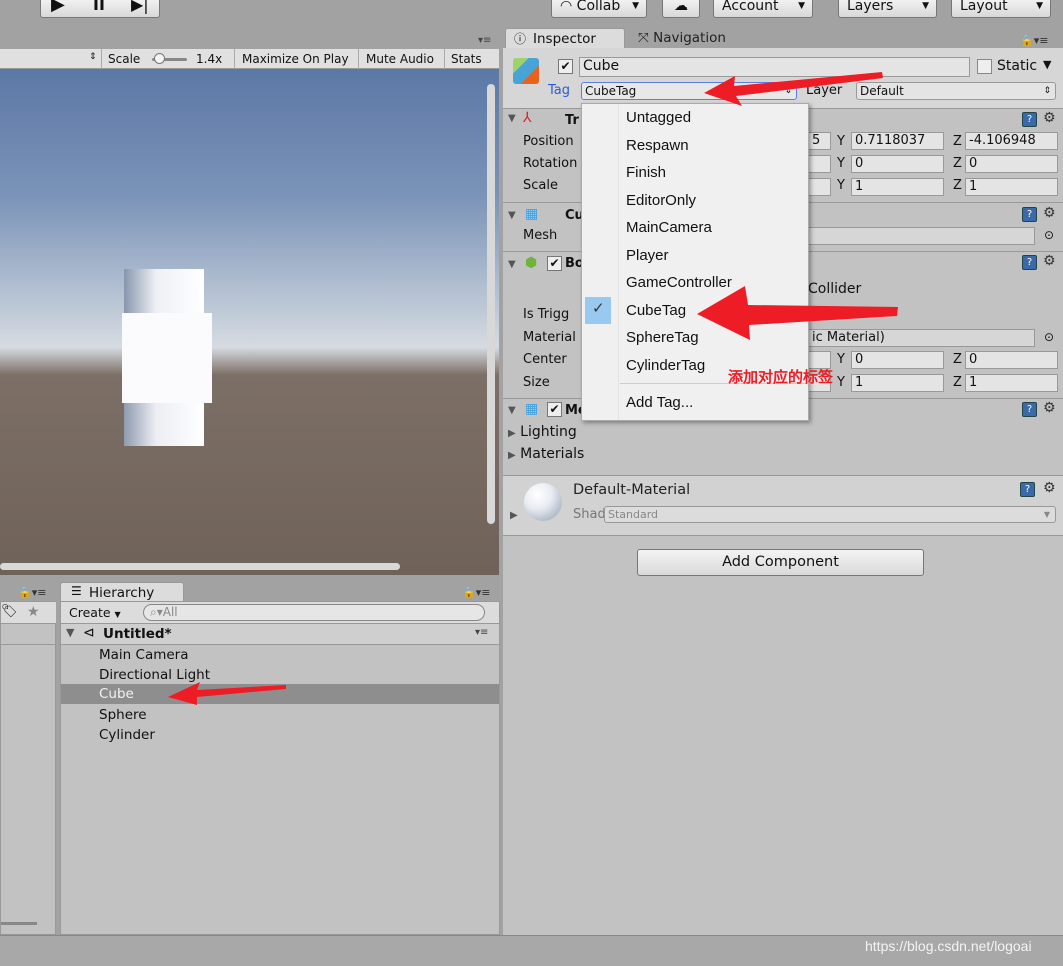 The width and height of the screenshot is (1063, 966). Describe the element at coordinates (819, 187) in the screenshot. I see `scale-x-field` at that location.